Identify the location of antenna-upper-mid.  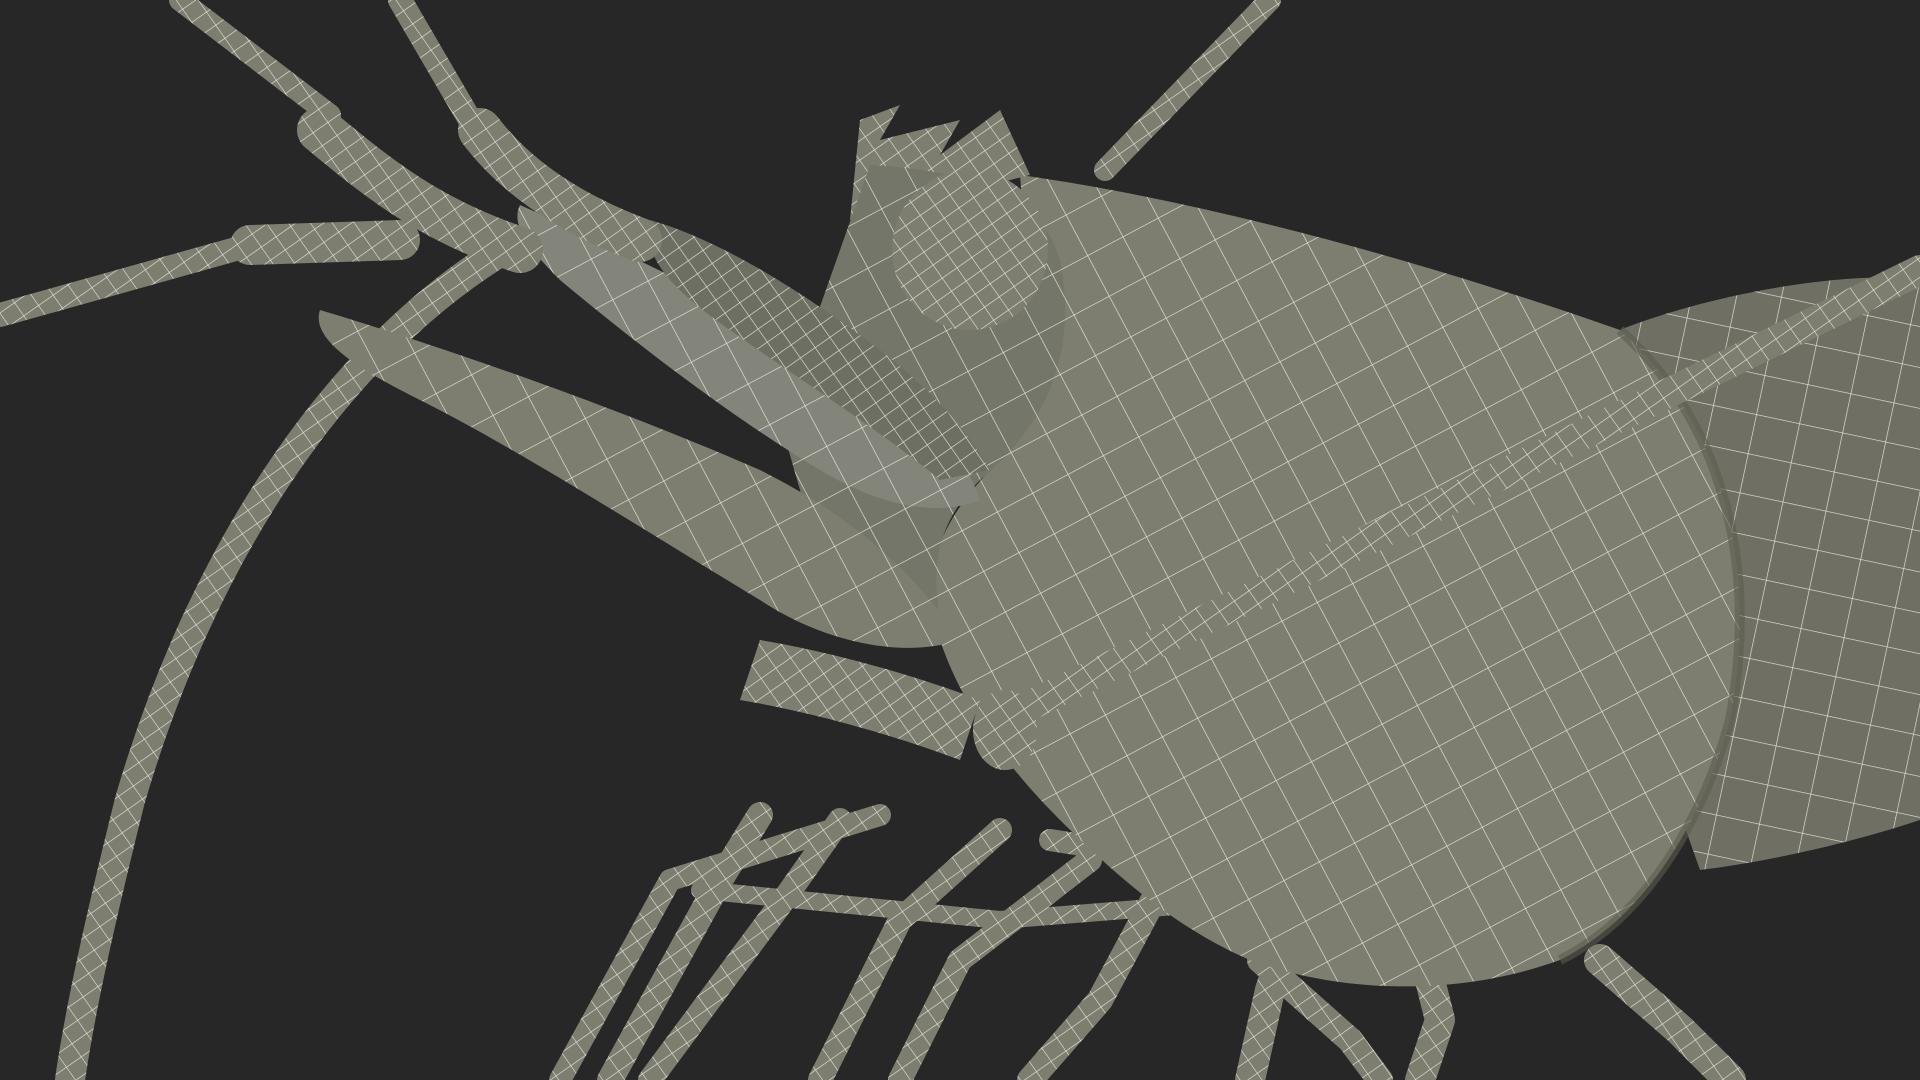
(435, 66).